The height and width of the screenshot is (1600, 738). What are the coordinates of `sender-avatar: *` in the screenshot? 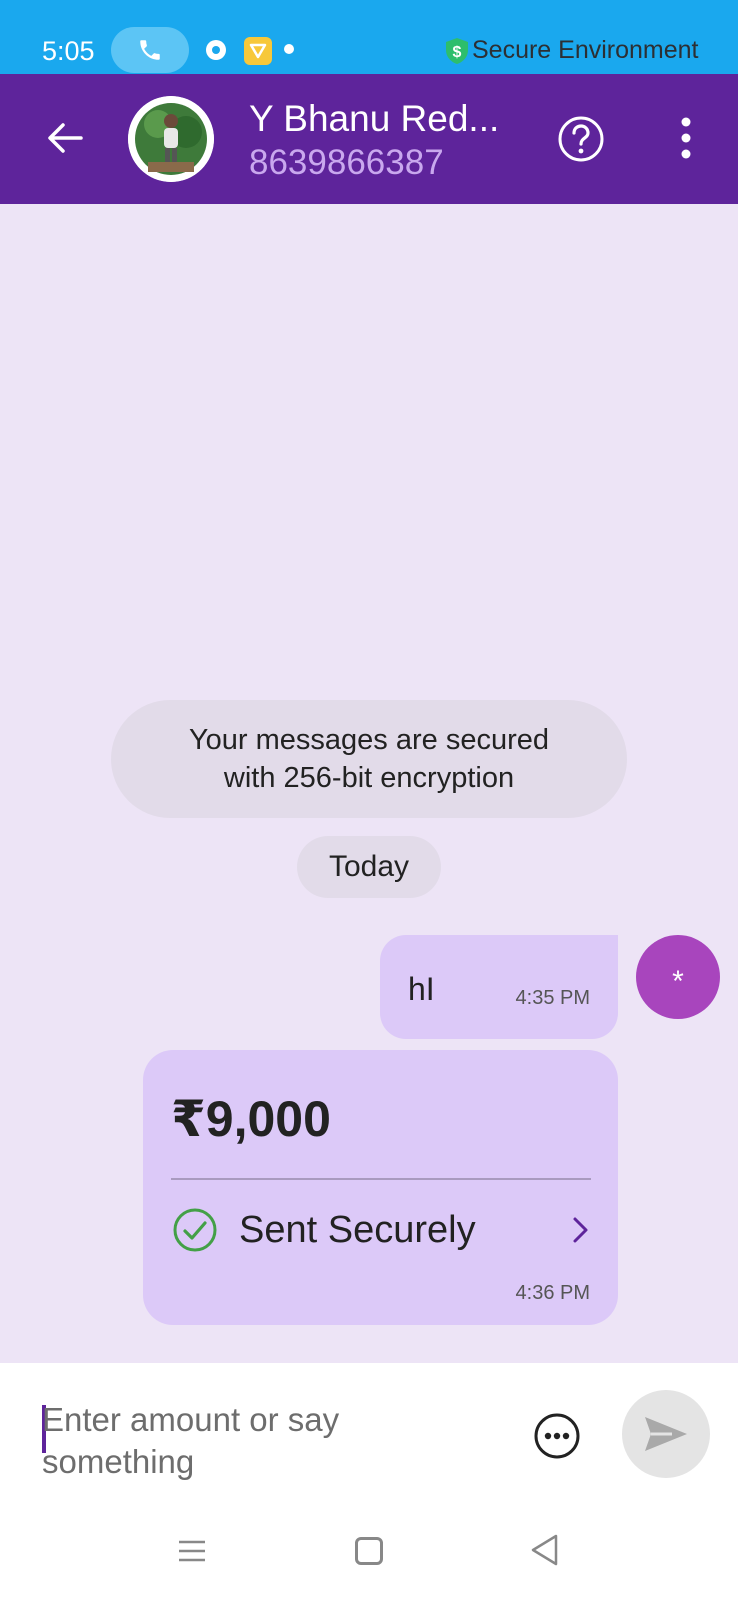 It's located at (678, 977).